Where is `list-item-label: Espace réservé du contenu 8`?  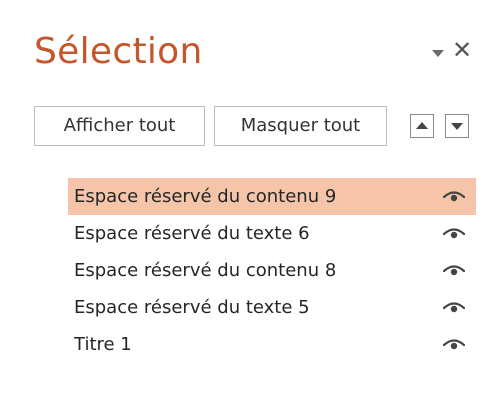
list-item-label: Espace réservé du contenu 8 is located at coordinates (205, 270).